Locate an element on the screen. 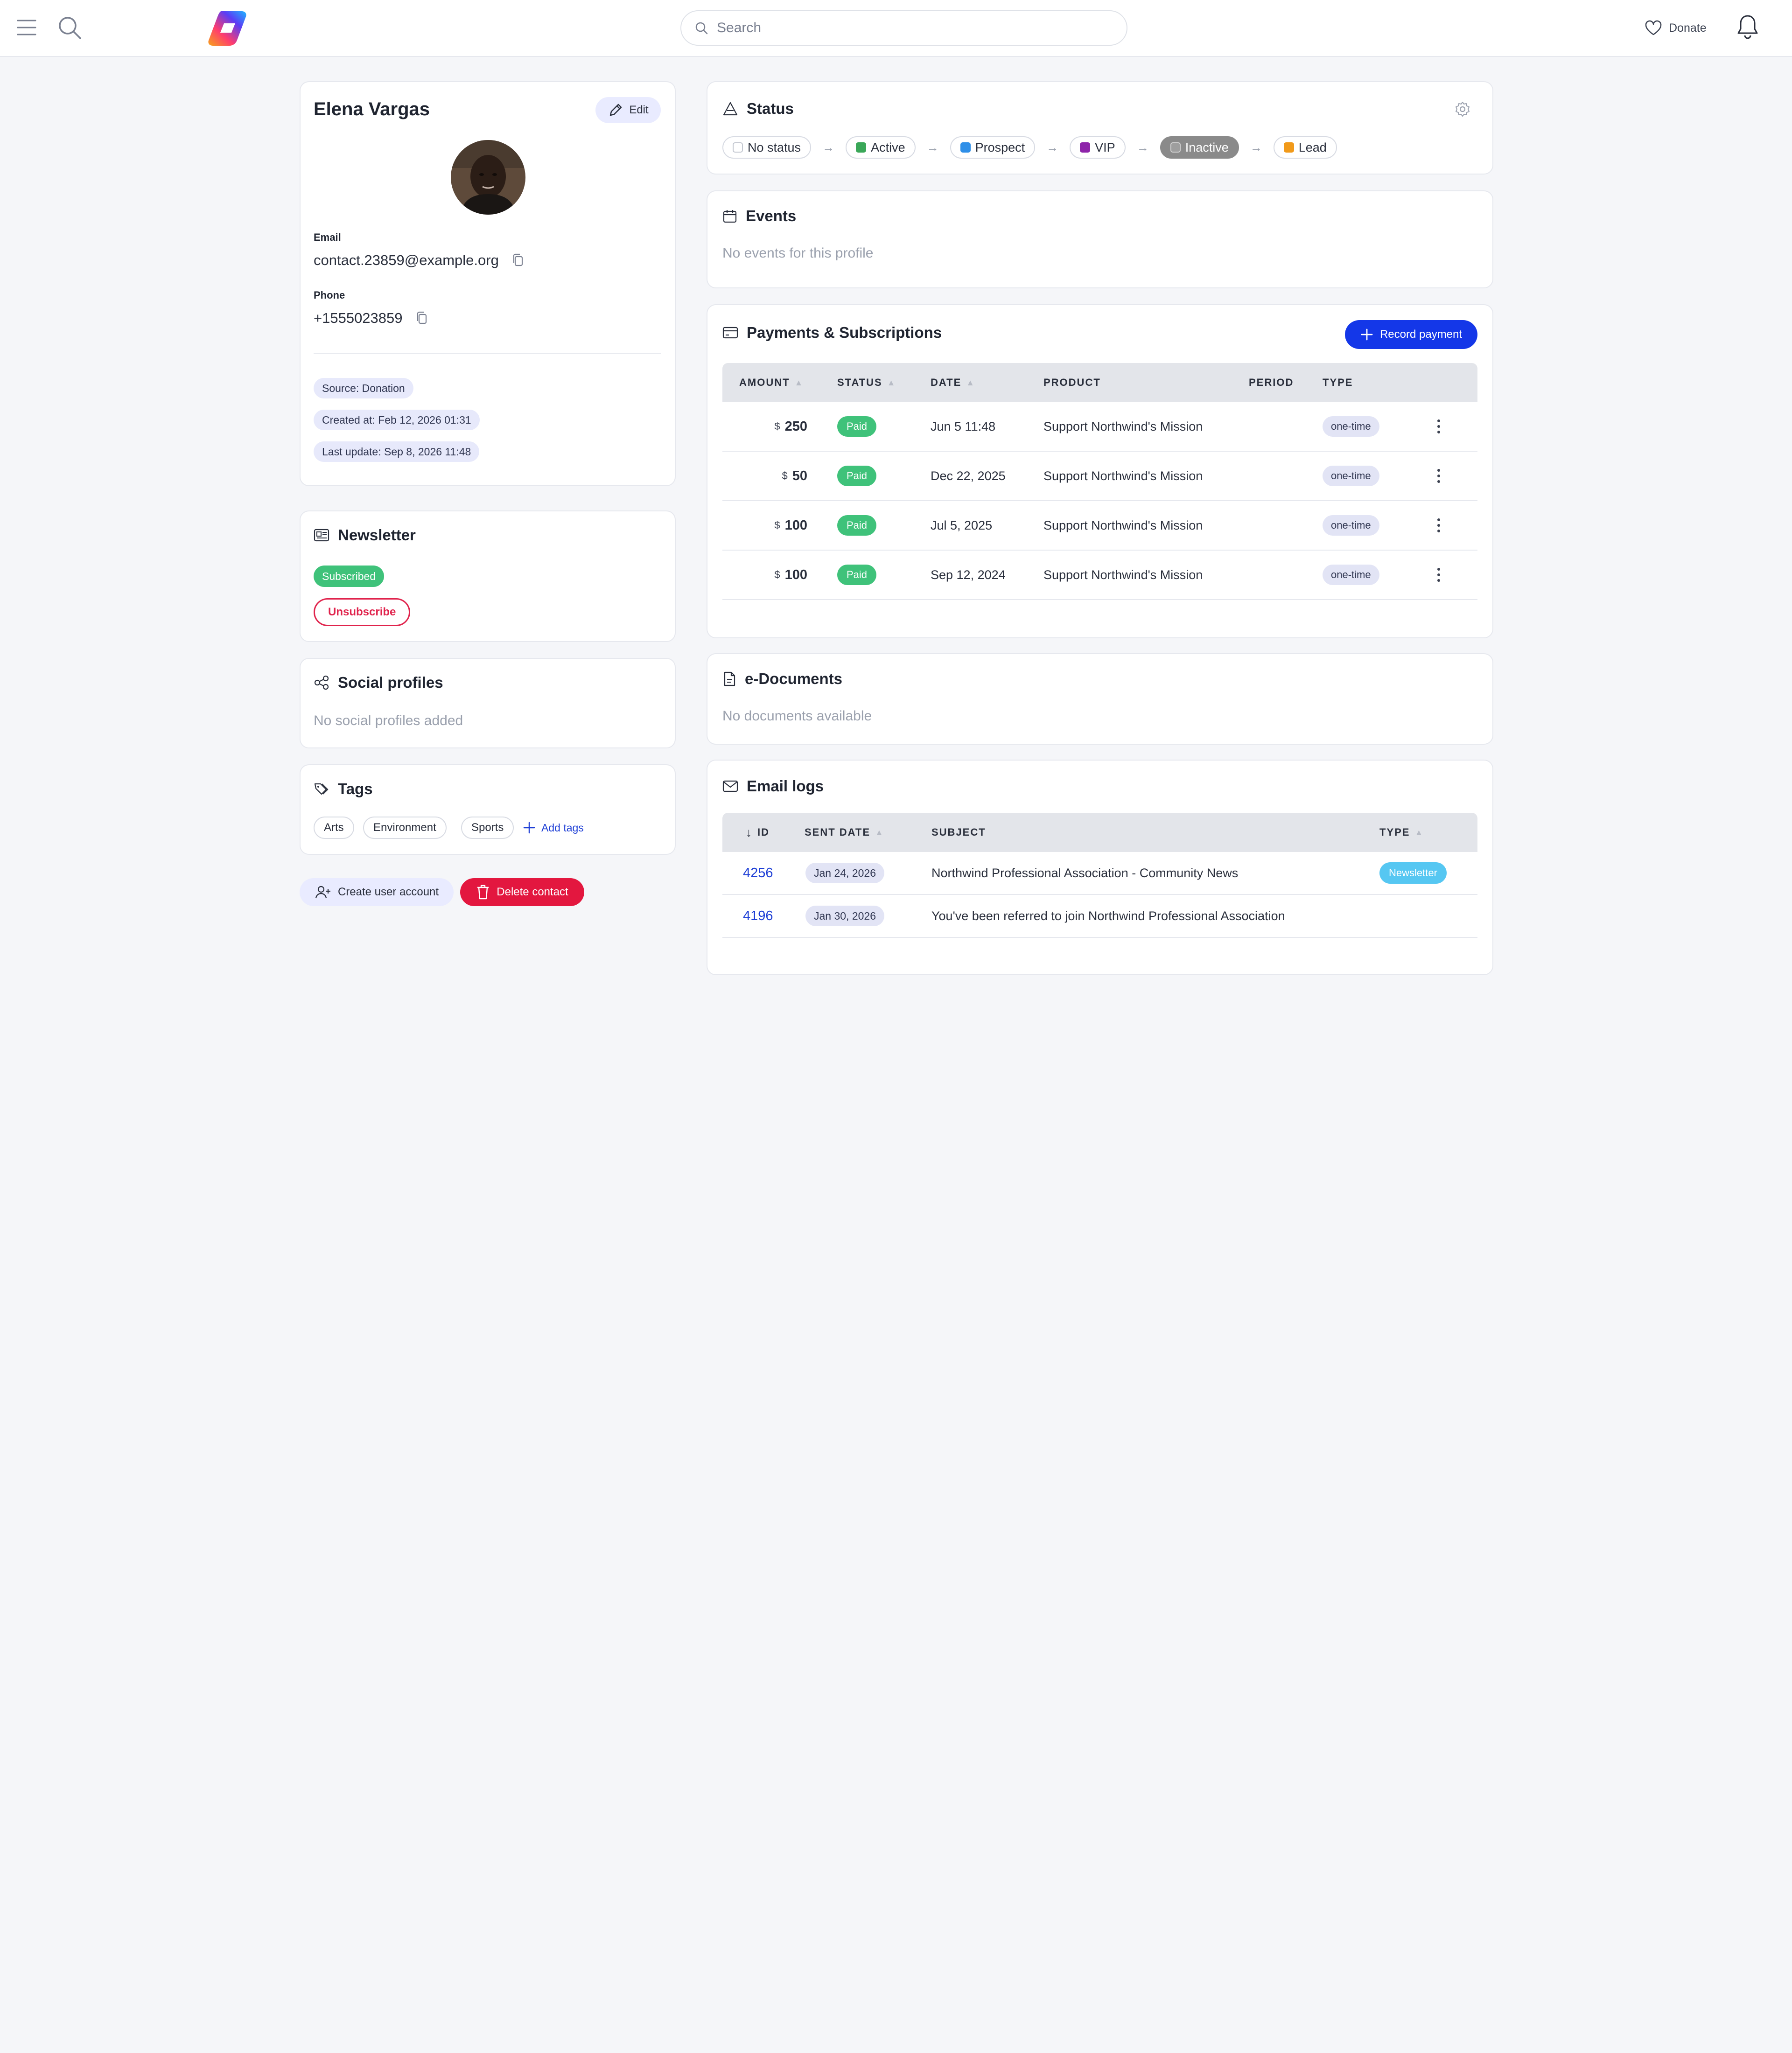 This screenshot has height=2053, width=1792. menu-icon is located at coordinates (26, 27).